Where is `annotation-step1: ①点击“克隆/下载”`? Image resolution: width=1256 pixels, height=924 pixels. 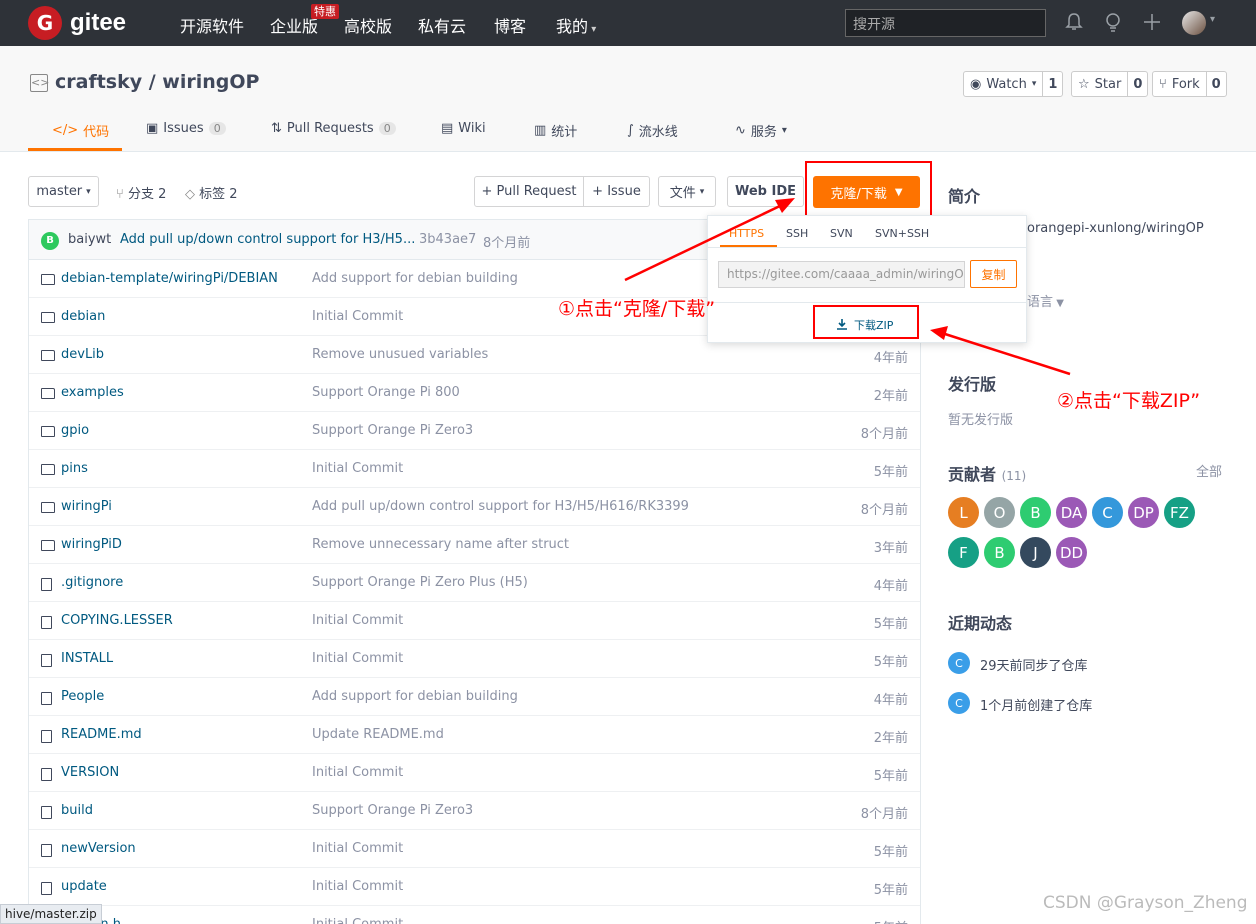 annotation-step1: ①点击“克隆/下载” is located at coordinates (637, 309).